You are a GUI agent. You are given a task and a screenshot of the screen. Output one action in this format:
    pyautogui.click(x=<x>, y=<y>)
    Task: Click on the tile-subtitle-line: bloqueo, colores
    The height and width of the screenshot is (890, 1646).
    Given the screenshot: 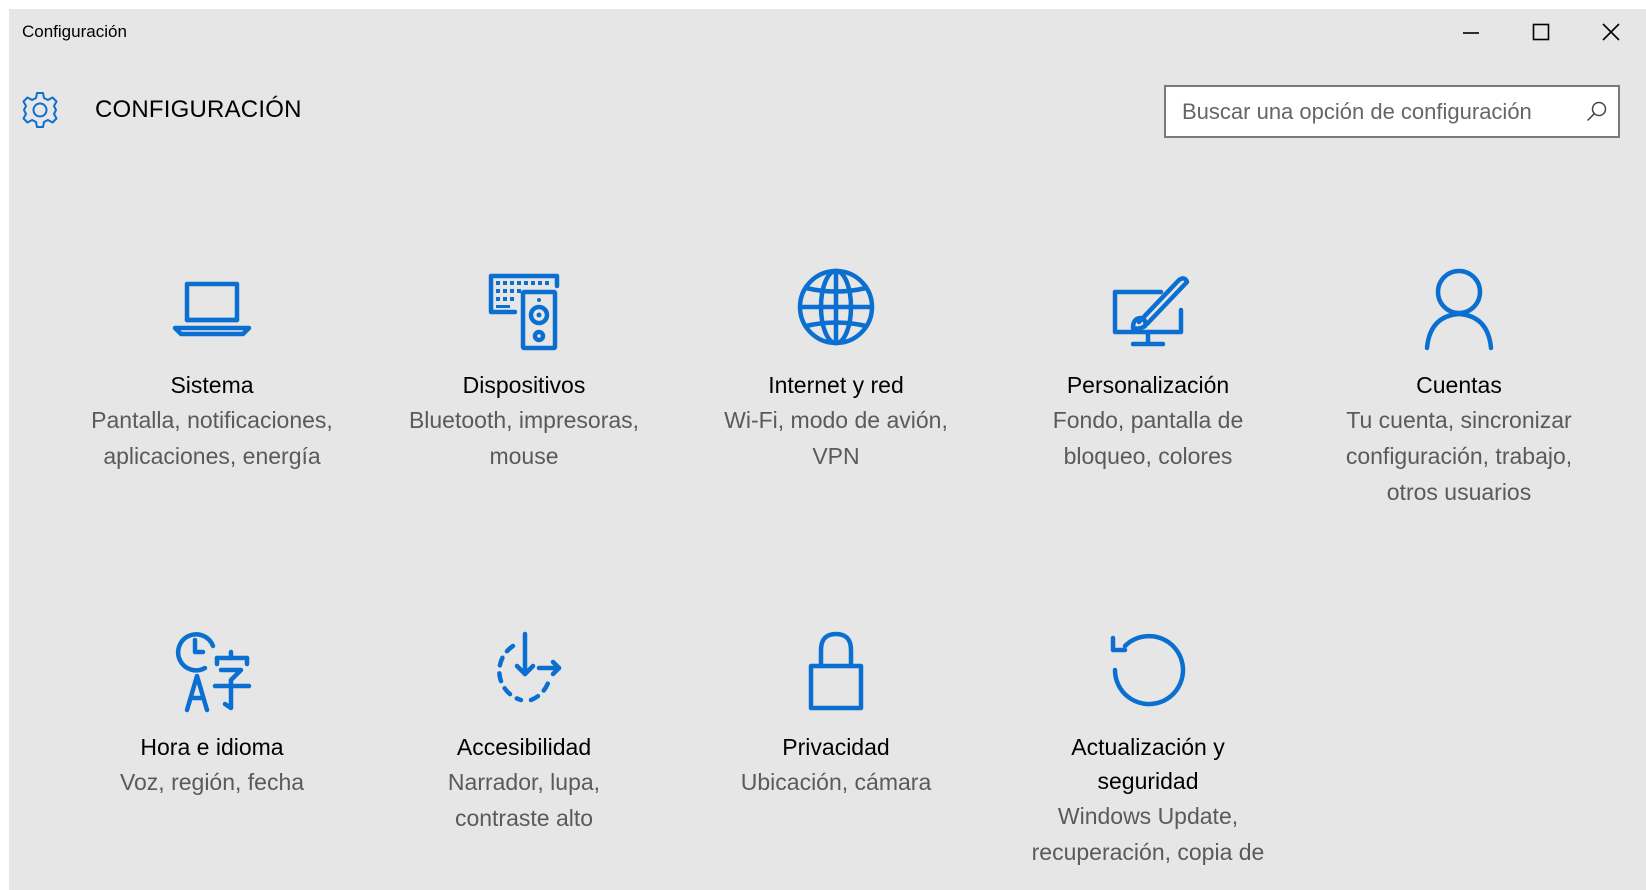 What is the action you would take?
    pyautogui.click(x=1148, y=456)
    